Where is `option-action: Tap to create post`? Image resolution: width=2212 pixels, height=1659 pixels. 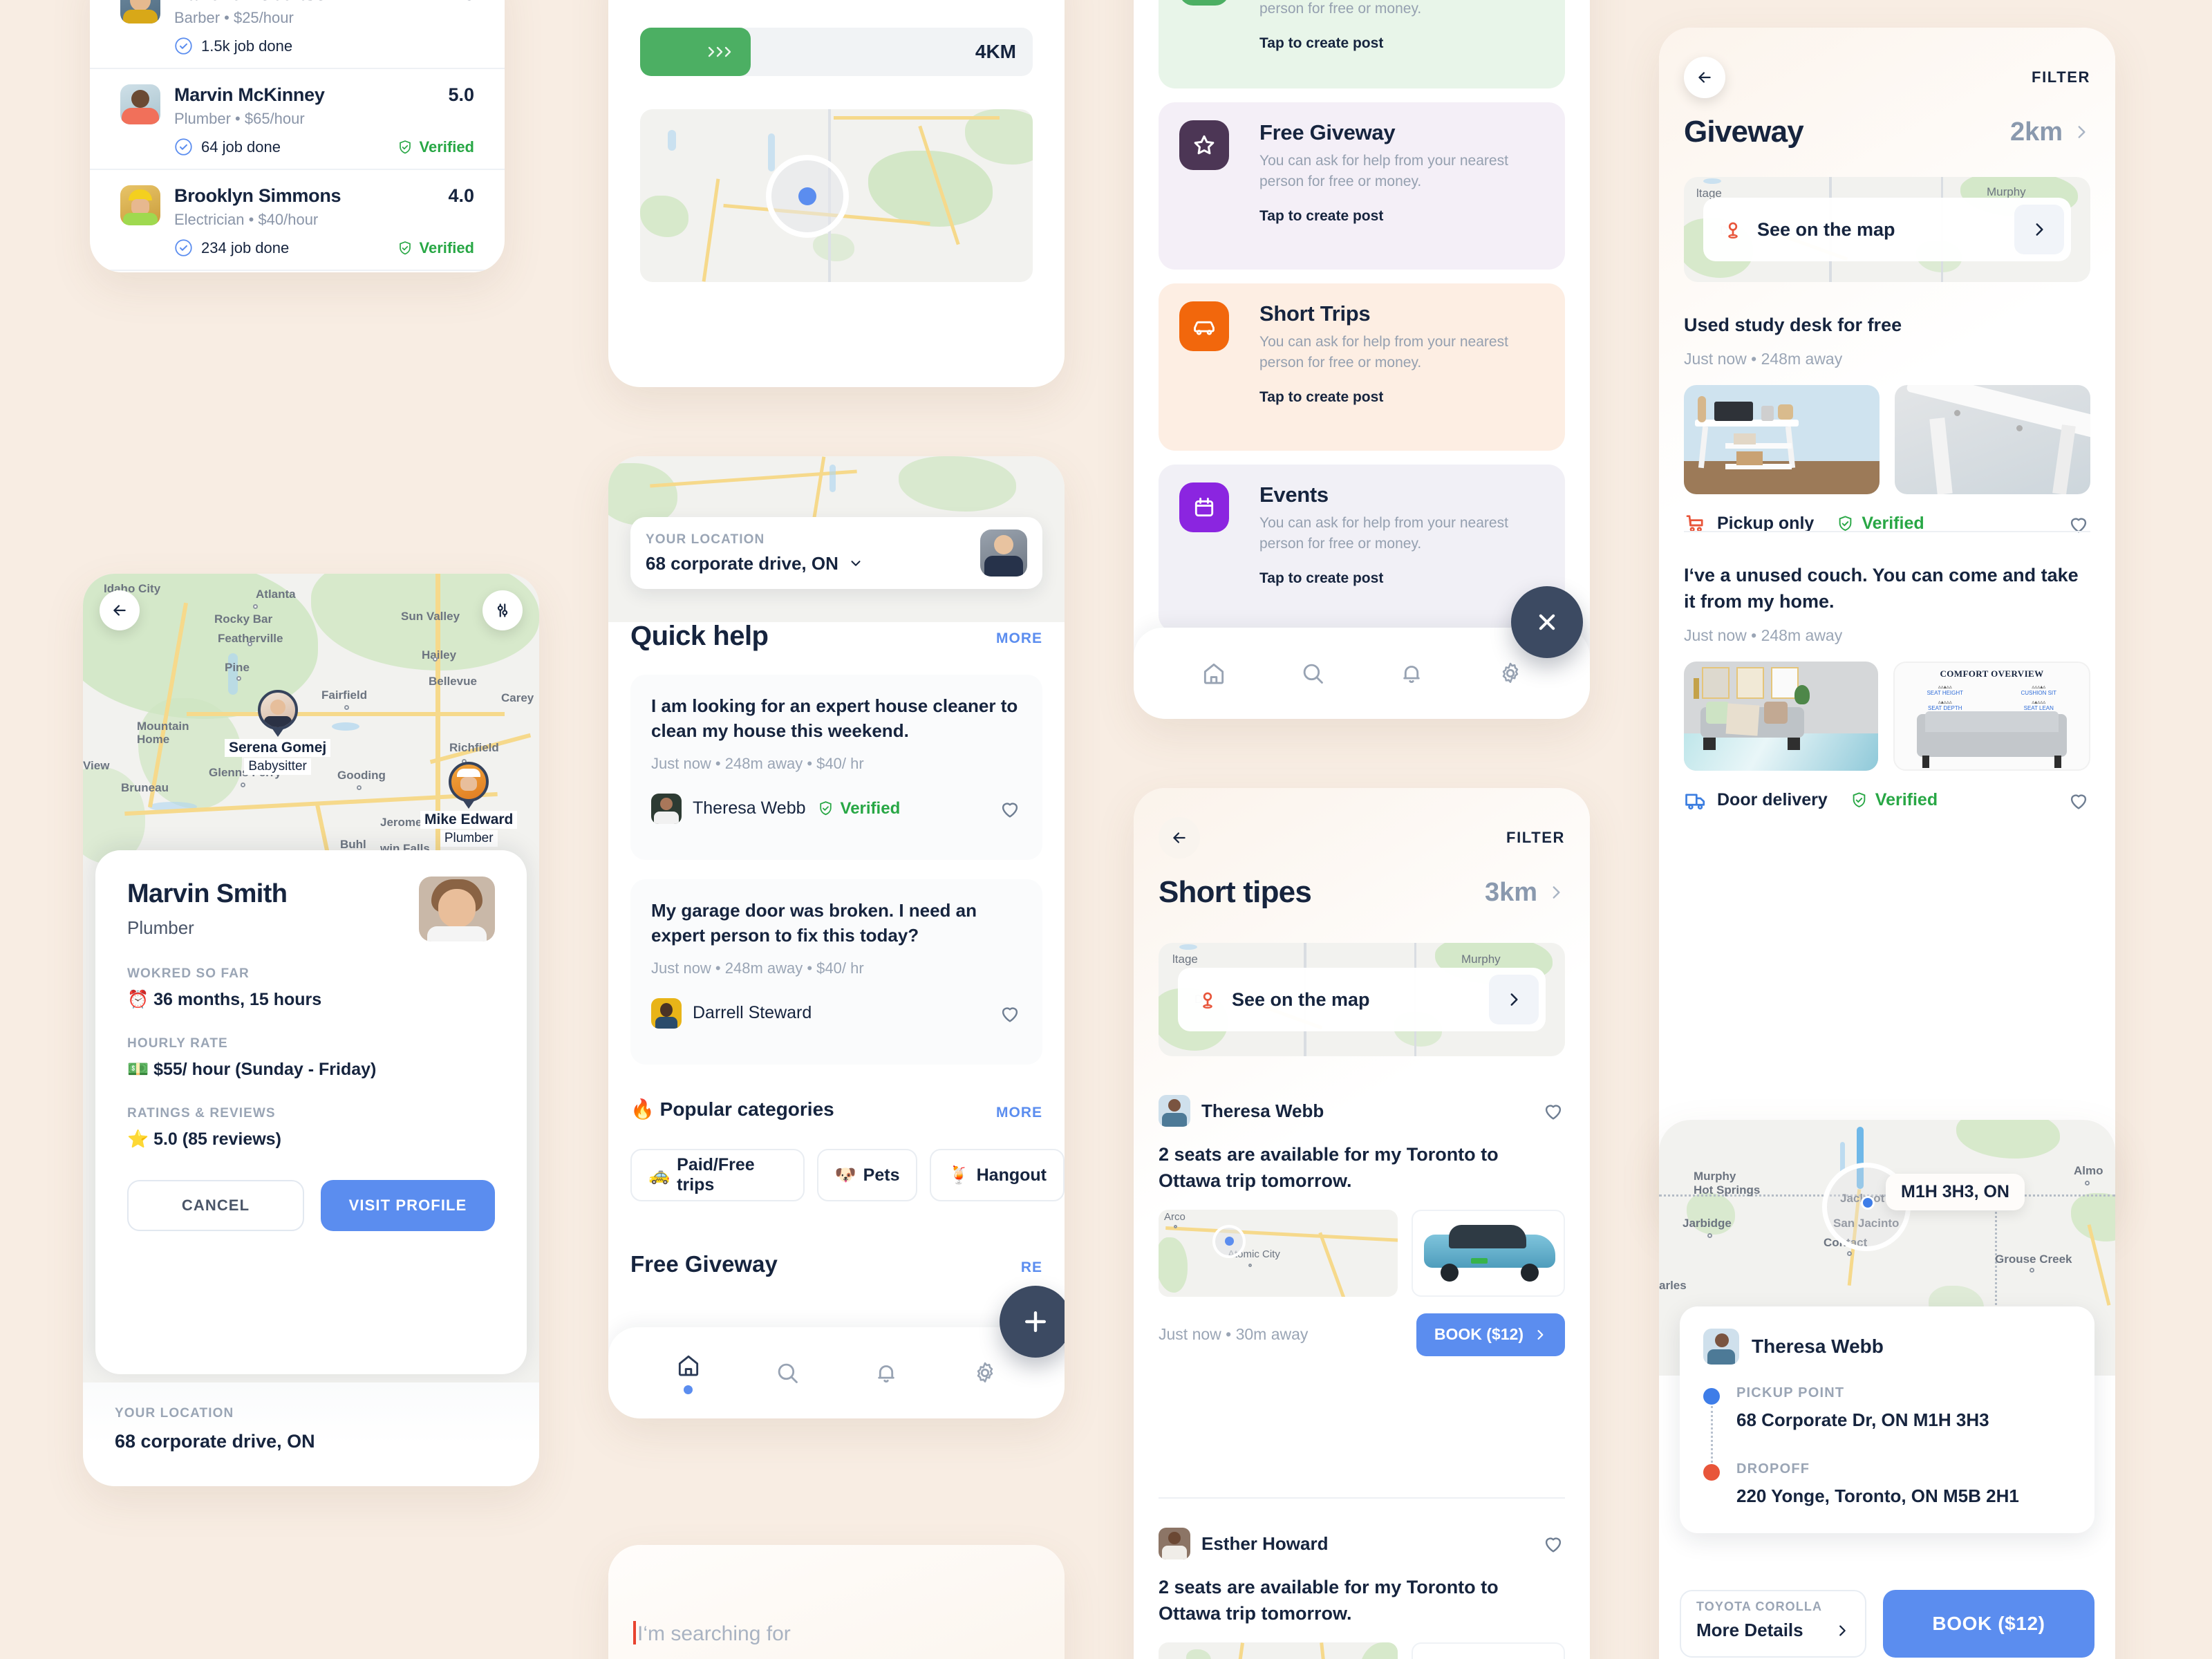 option-action: Tap to create post is located at coordinates (1321, 397).